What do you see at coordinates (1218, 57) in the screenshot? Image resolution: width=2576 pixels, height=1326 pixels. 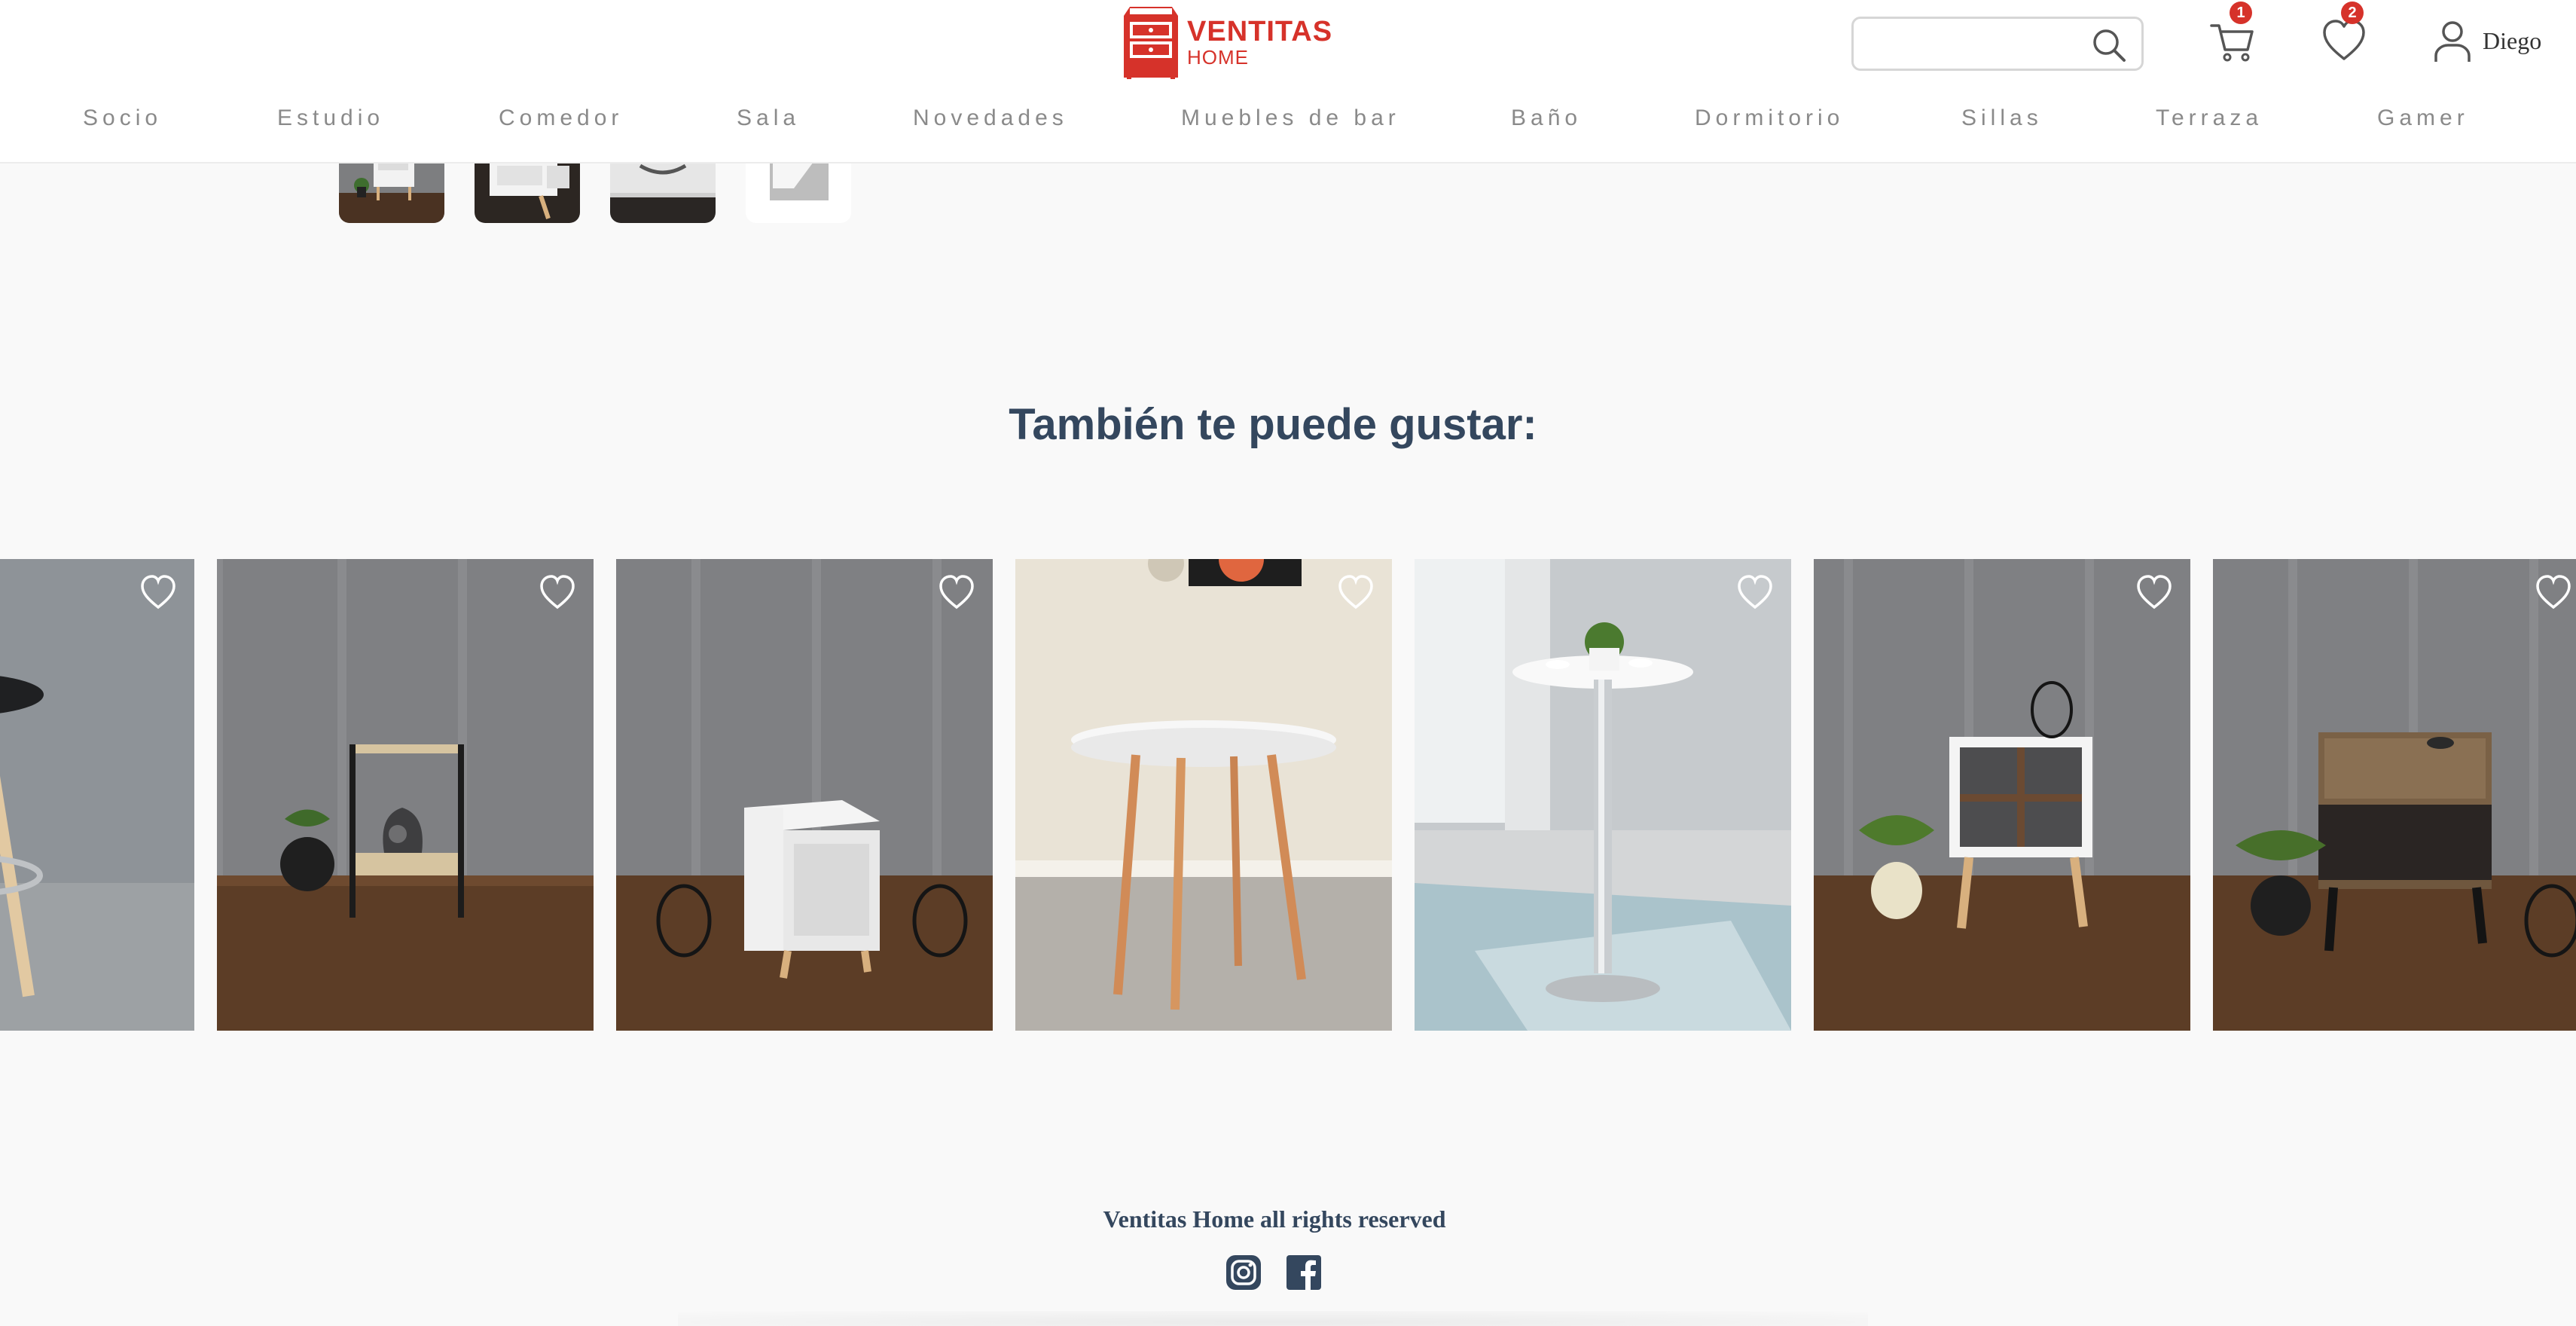 I see `brand-subtitle: HOME` at bounding box center [1218, 57].